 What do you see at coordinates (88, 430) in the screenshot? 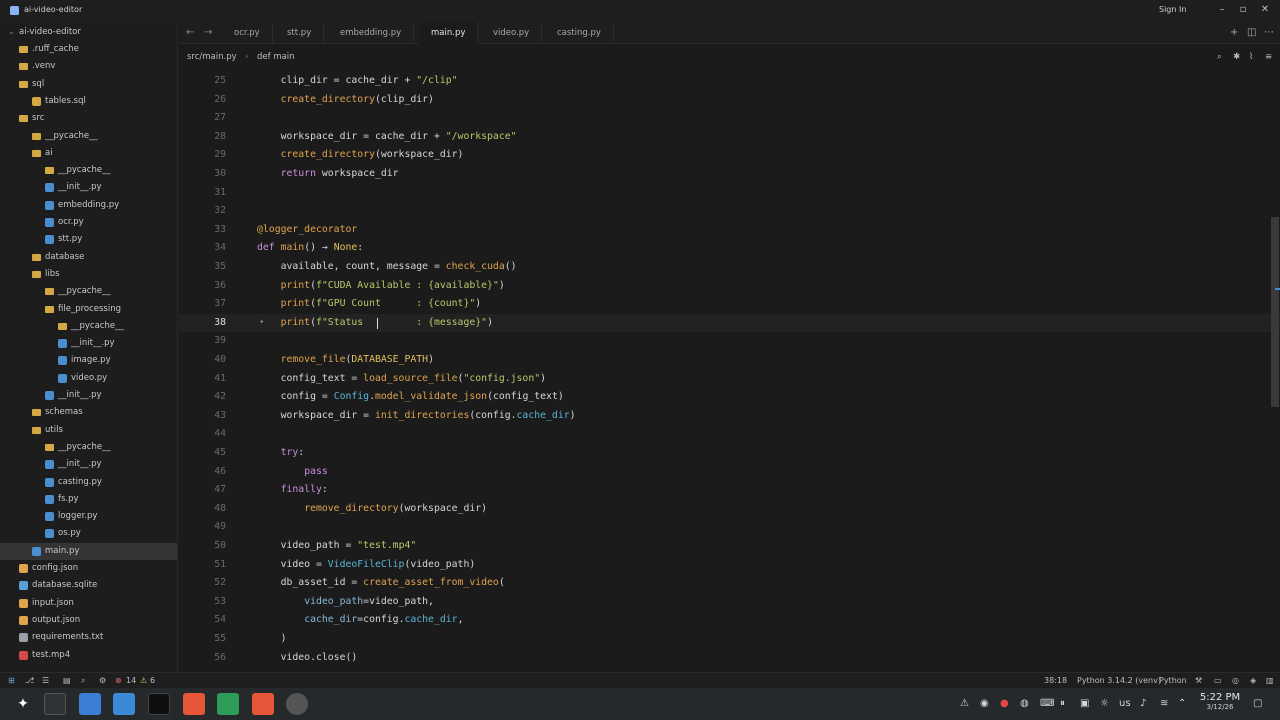
I see `tree-item: utils` at bounding box center [88, 430].